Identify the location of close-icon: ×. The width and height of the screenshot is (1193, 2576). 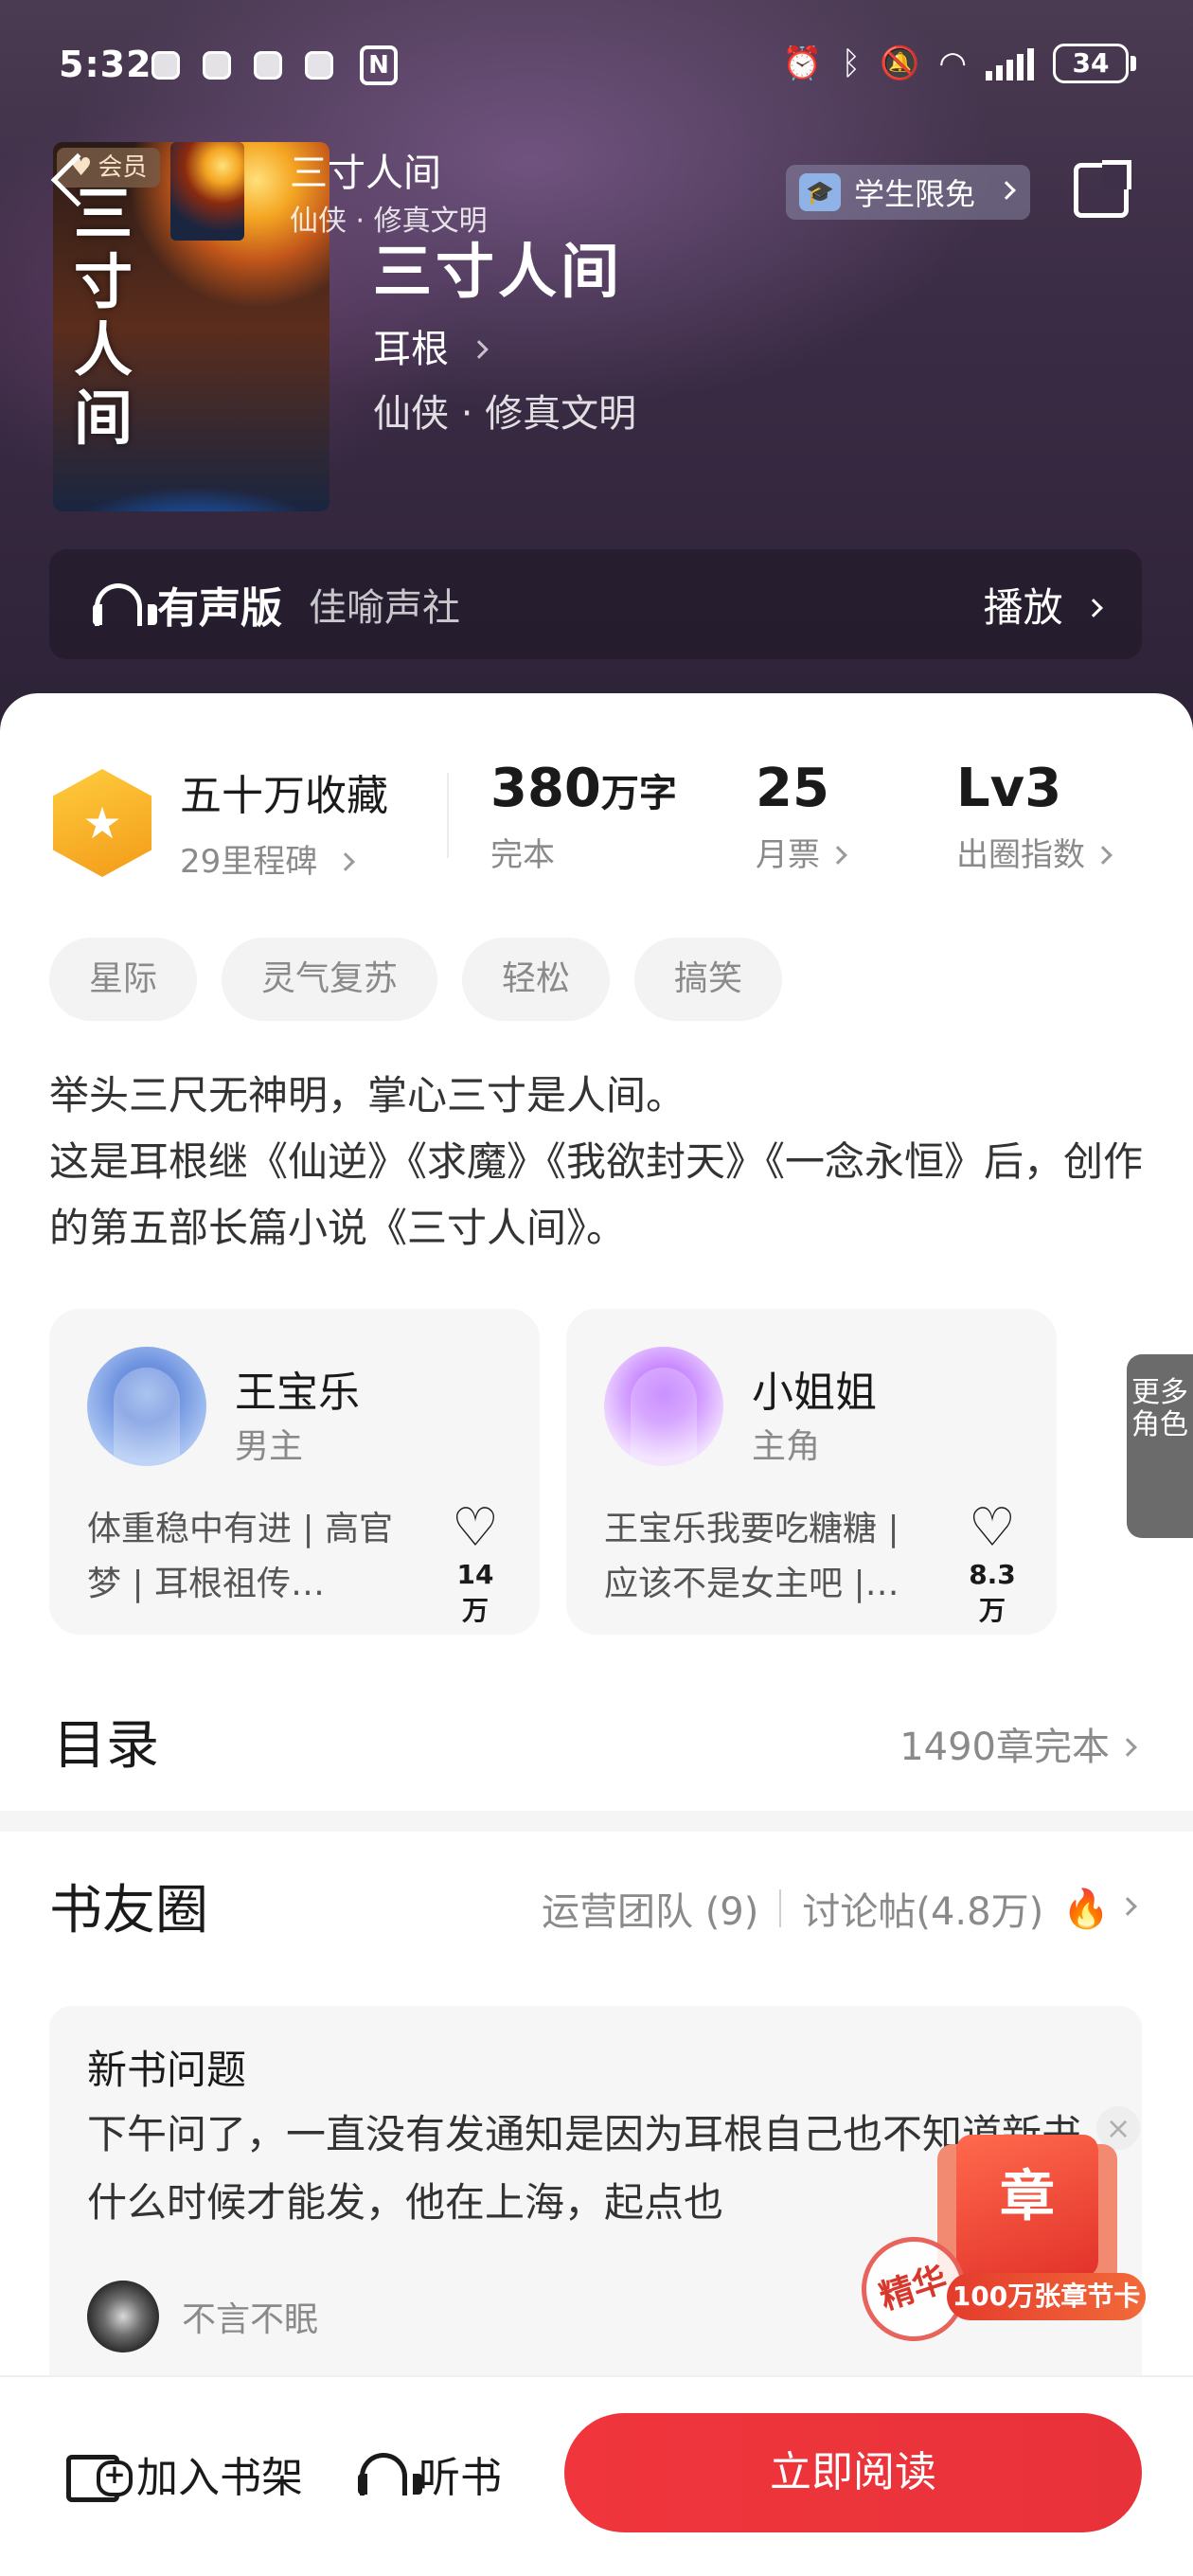
(1118, 2128).